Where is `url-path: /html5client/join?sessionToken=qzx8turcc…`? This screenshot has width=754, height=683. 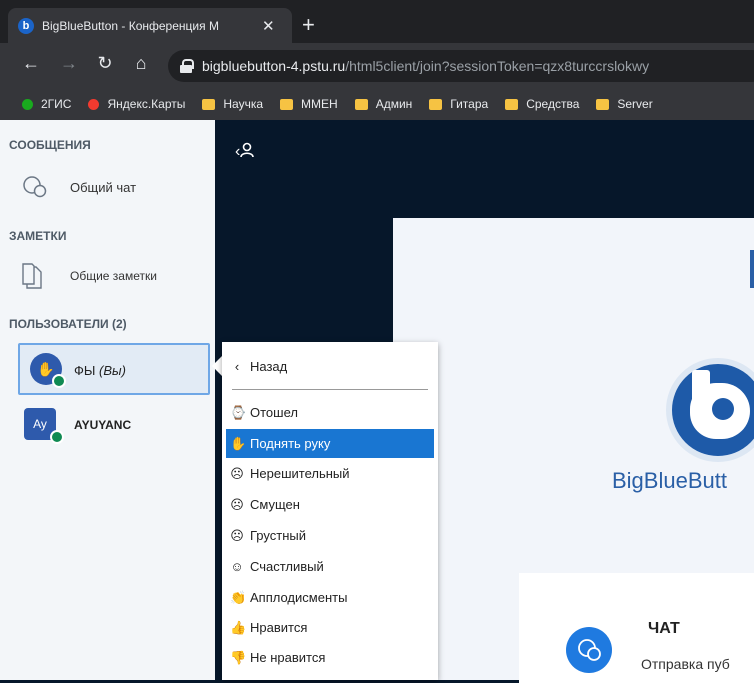
url-path: /html5client/join?sessionToken=qzx8turcc… is located at coordinates (497, 66).